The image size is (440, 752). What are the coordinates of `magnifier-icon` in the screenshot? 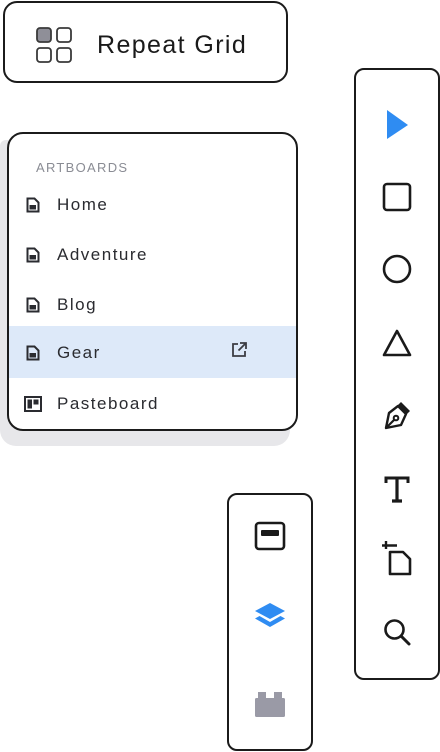 It's located at (397, 632).